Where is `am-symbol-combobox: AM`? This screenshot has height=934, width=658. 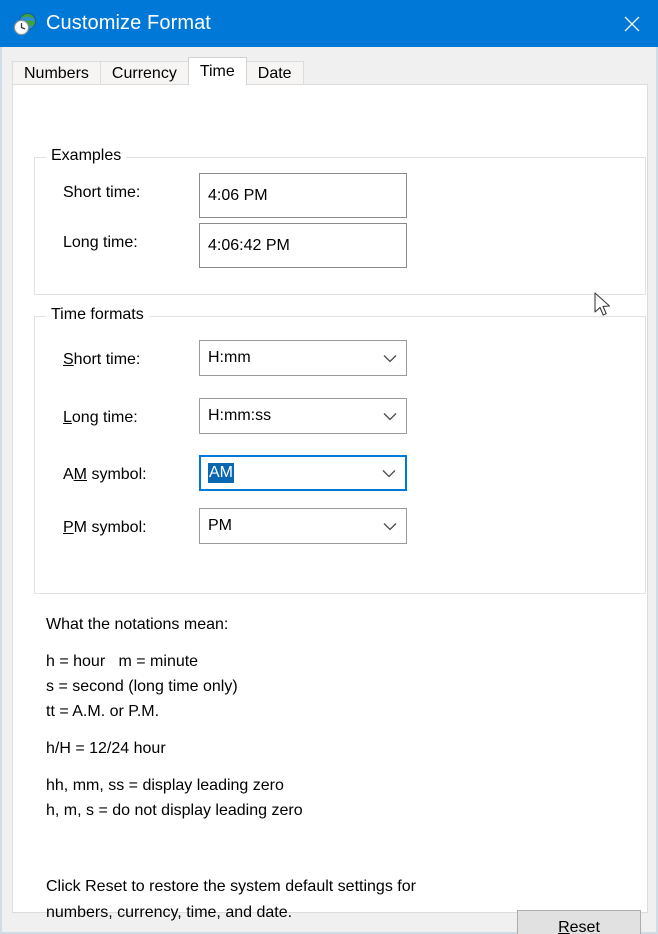
am-symbol-combobox: AM is located at coordinates (303, 473).